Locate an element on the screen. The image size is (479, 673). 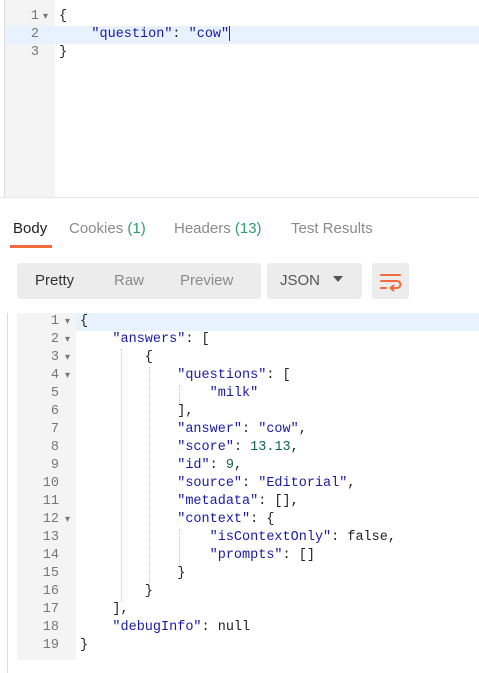
line-number: 11 is located at coordinates (50, 501).